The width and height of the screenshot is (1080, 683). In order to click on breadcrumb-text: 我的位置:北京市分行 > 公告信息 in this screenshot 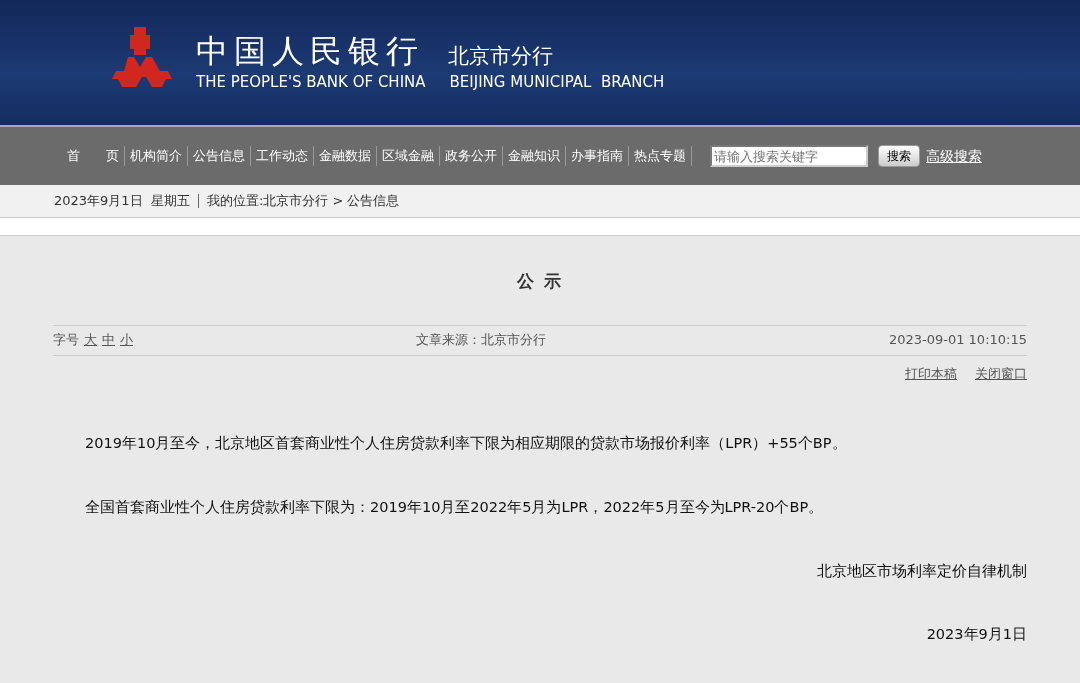, I will do `click(303, 201)`.